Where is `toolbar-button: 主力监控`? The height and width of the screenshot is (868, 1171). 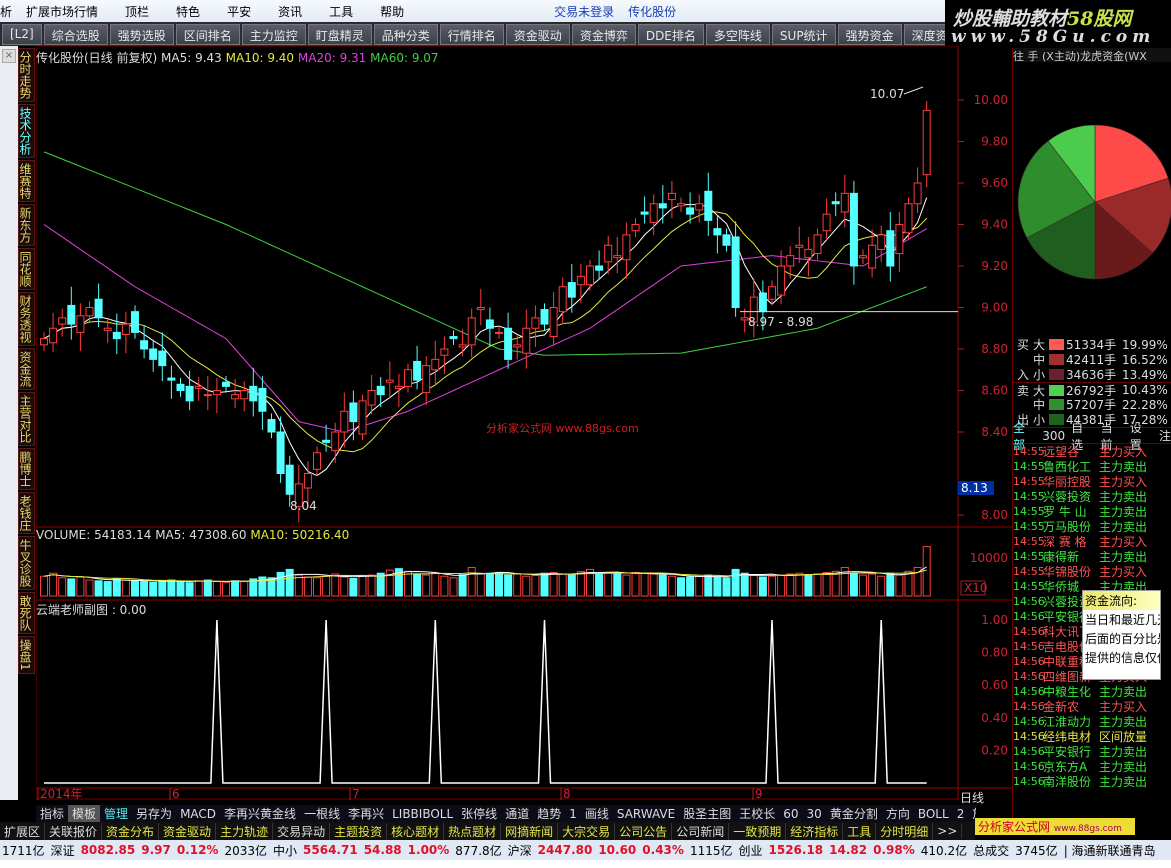 toolbar-button: 主力监控 is located at coordinates (273, 34).